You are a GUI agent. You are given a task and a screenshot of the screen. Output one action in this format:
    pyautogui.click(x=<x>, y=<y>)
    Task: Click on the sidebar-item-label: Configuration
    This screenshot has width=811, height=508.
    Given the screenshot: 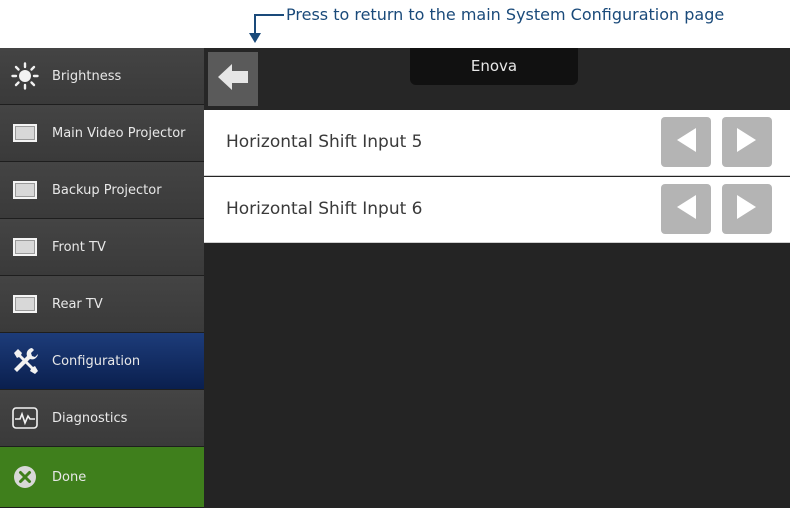 What is the action you would take?
    pyautogui.click(x=96, y=361)
    